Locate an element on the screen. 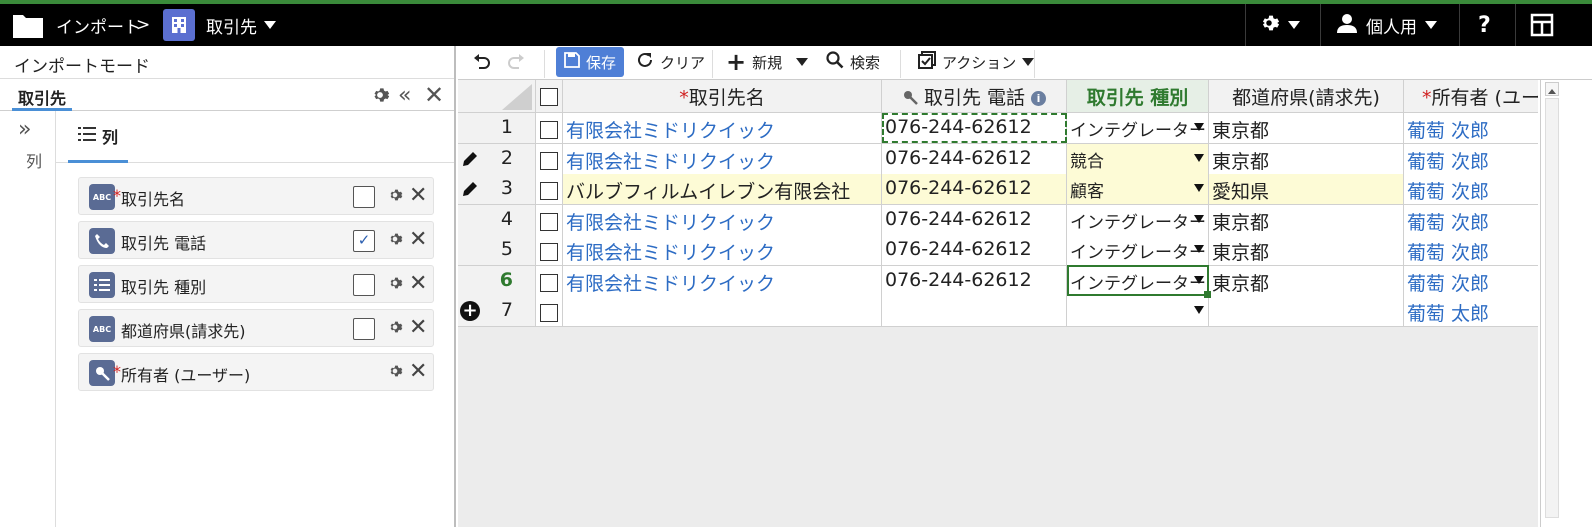 This screenshot has width=1592, height=527. row-number: 3 is located at coordinates (497, 189).